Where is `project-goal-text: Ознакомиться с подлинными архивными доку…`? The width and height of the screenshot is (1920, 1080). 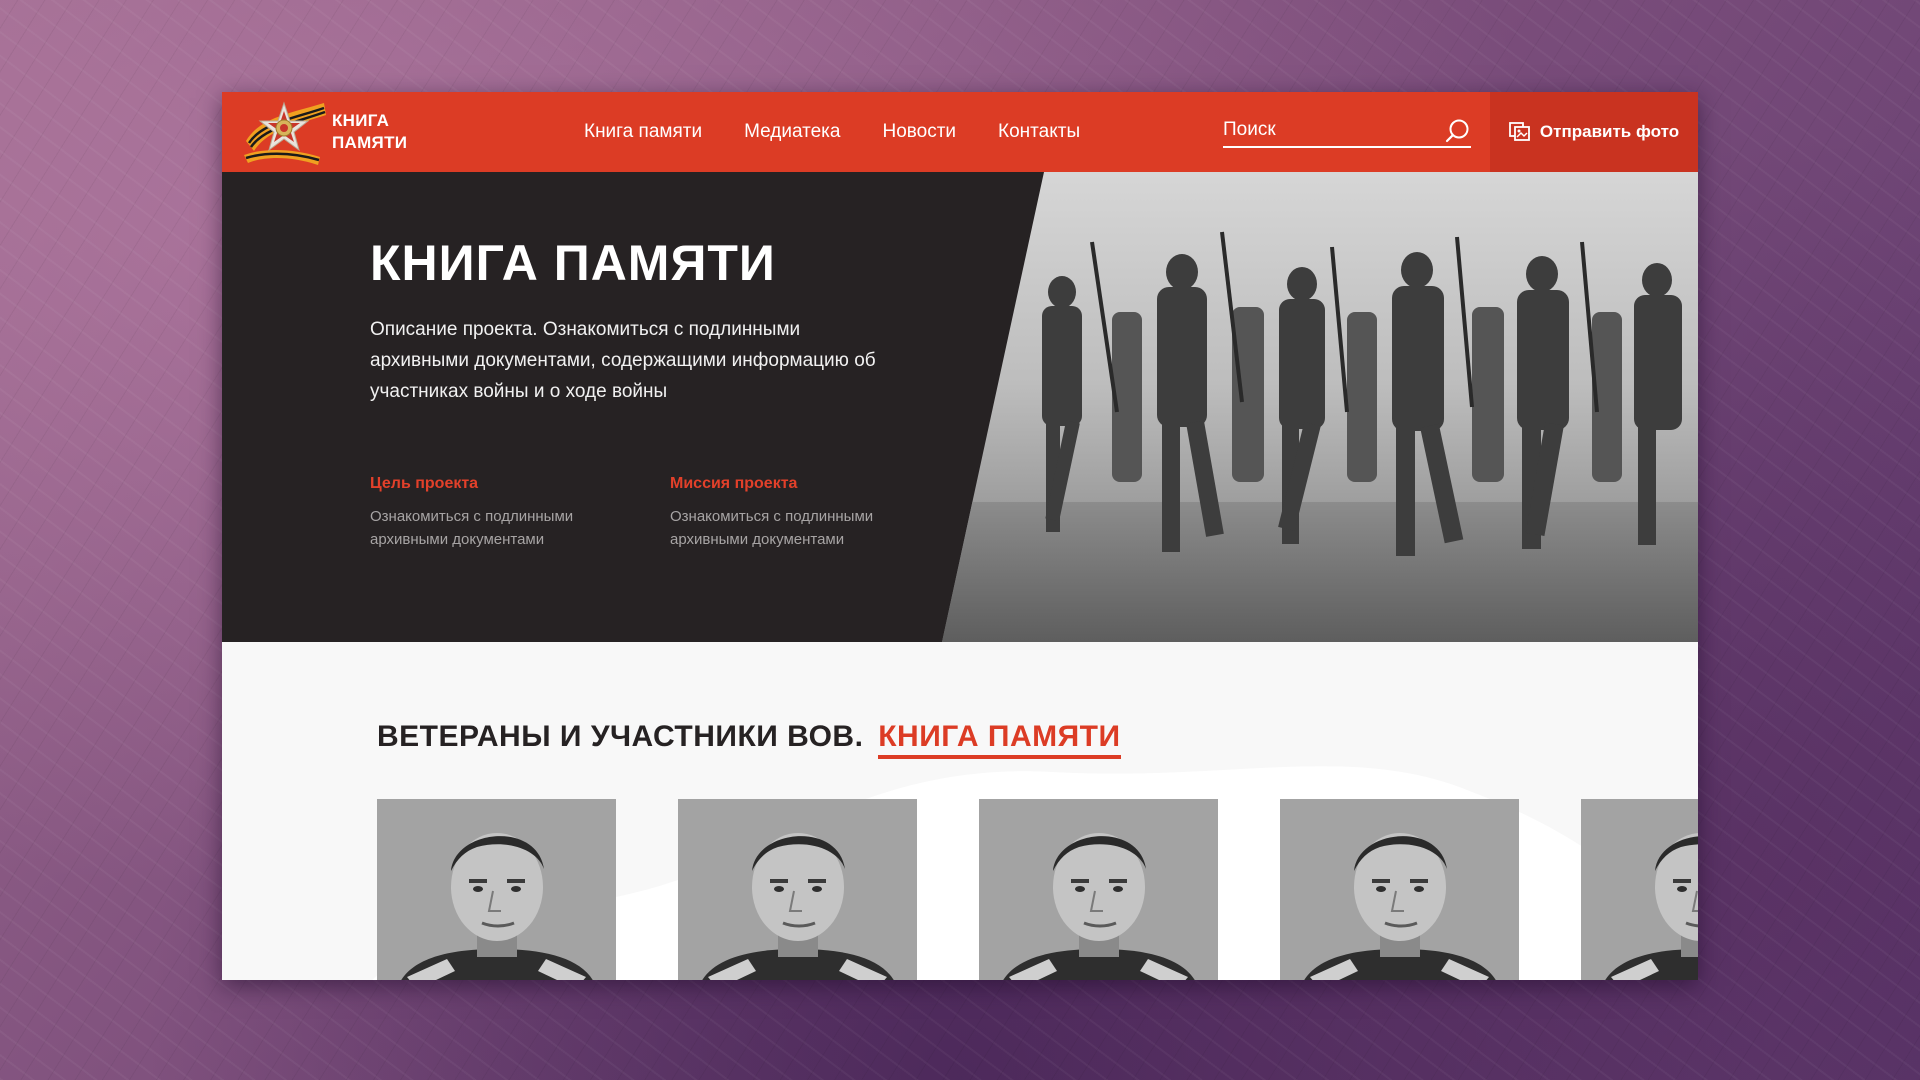 project-goal-text: Ознакомиться с подлинными архивными доку… is located at coordinates (472, 528).